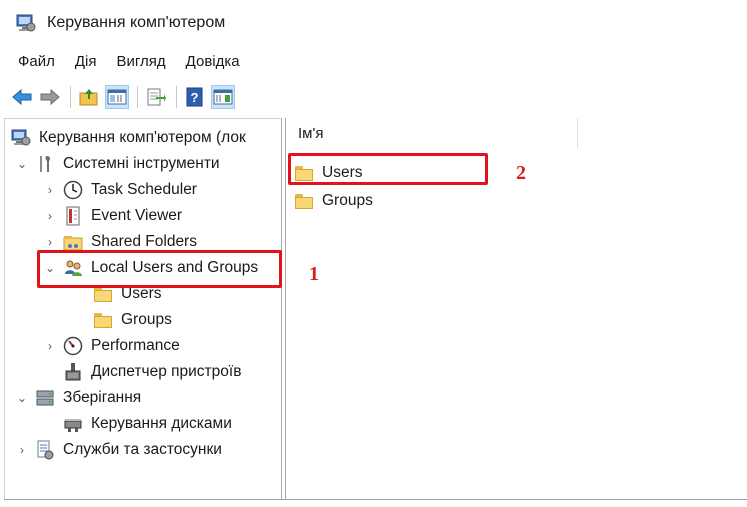  Describe the element at coordinates (102, 397) in the screenshot. I see `tree-label: Зберігання` at that location.